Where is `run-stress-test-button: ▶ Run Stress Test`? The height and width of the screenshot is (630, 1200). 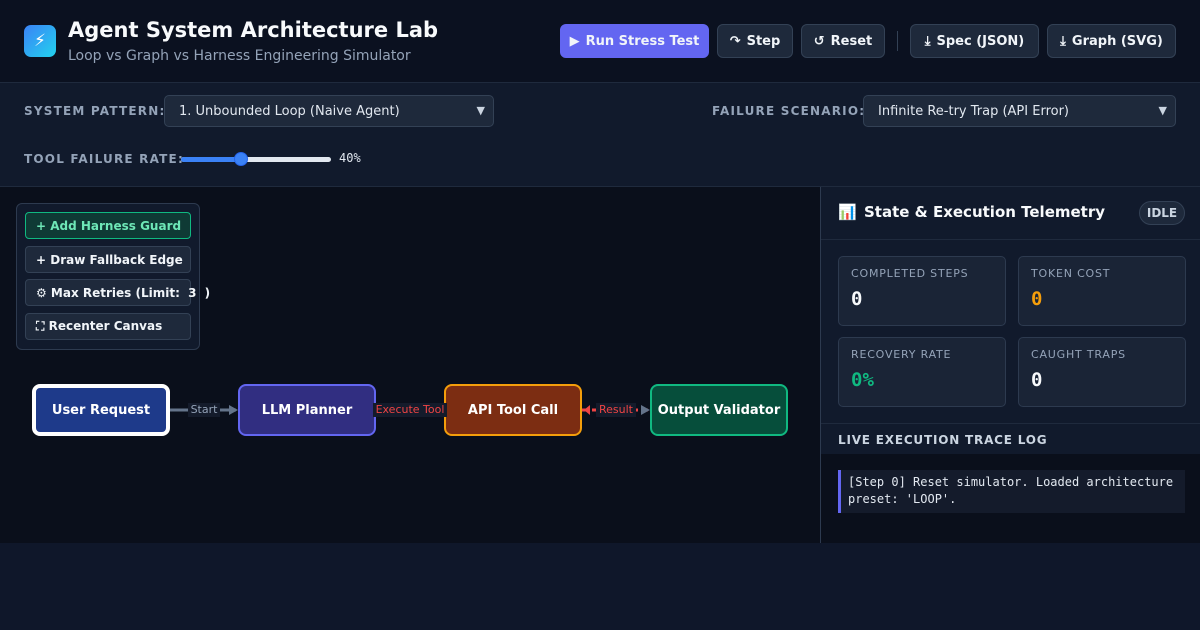
run-stress-test-button: ▶ Run Stress Test is located at coordinates (634, 41).